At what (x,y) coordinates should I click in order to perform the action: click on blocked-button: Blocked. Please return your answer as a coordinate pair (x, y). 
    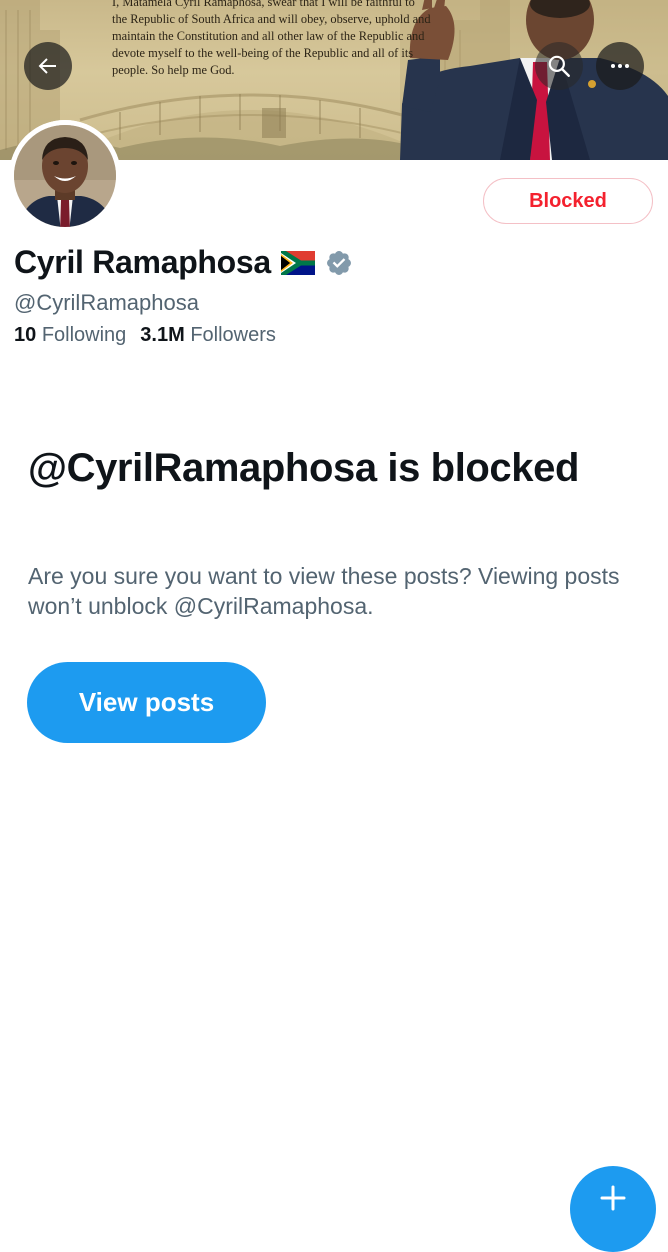
    Looking at the image, I should click on (568, 201).